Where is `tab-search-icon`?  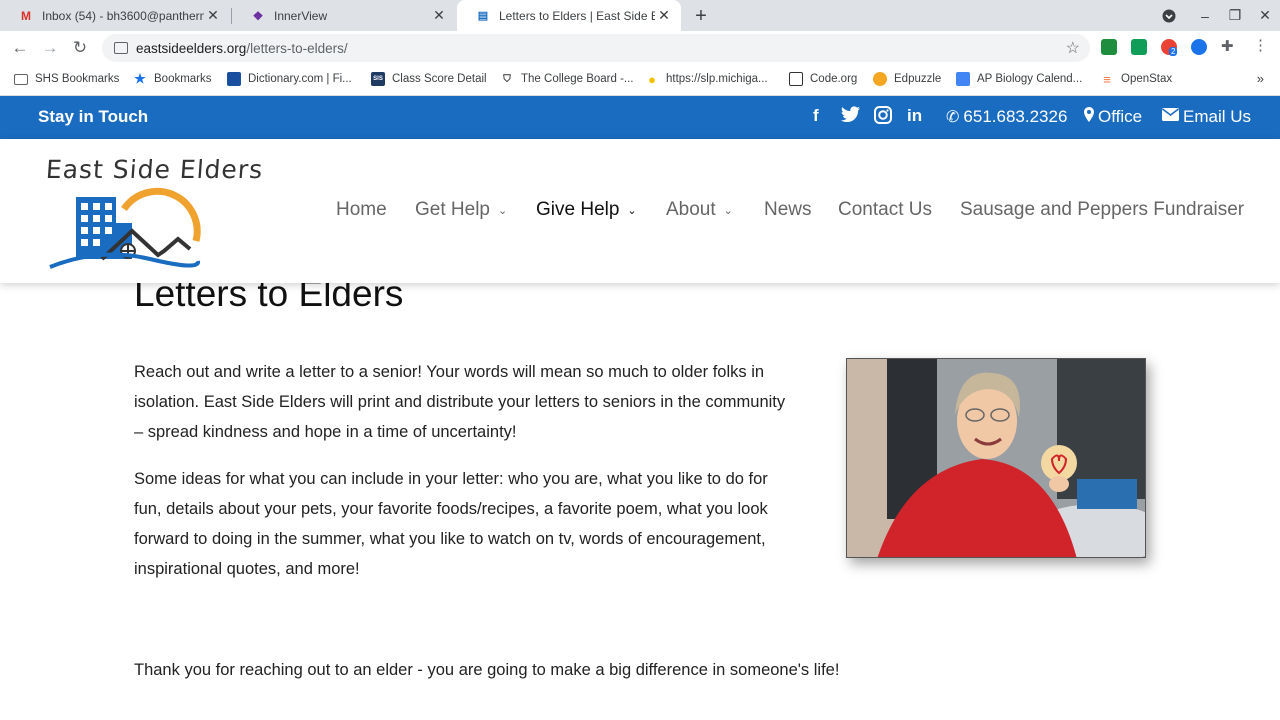
tab-search-icon is located at coordinates (1169, 15).